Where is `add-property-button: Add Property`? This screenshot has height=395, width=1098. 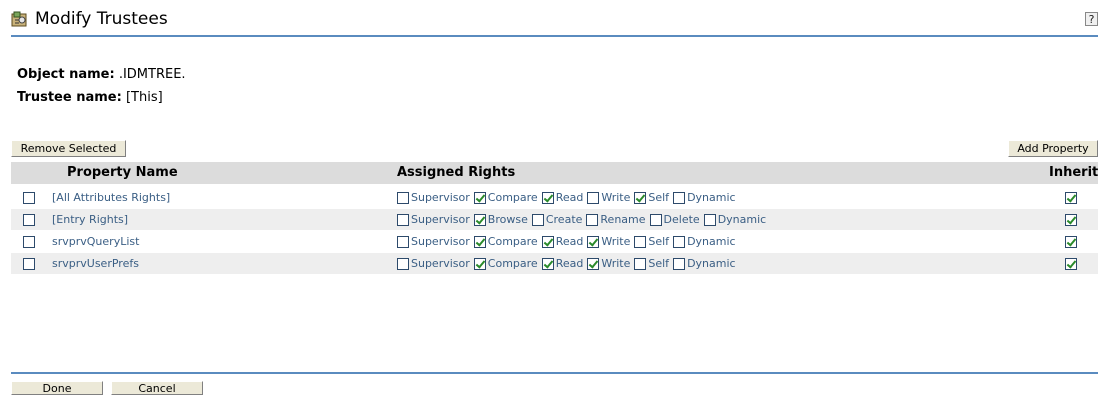
add-property-button: Add Property is located at coordinates (1053, 148).